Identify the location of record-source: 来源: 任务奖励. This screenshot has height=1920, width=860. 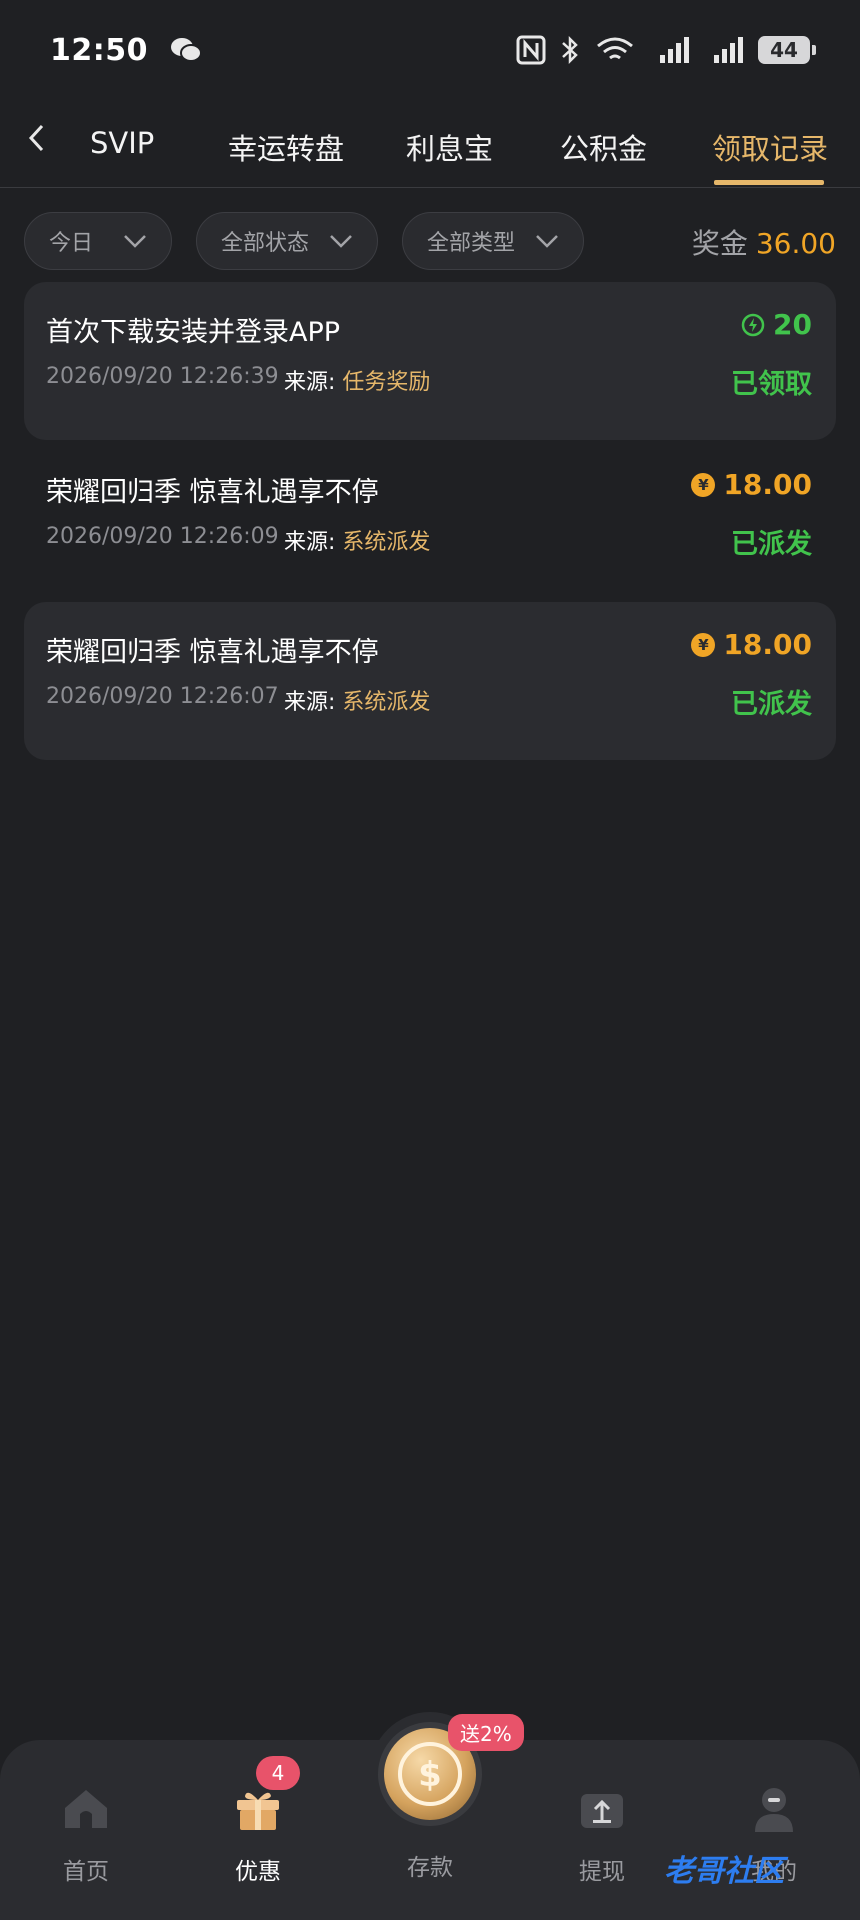
(357, 380).